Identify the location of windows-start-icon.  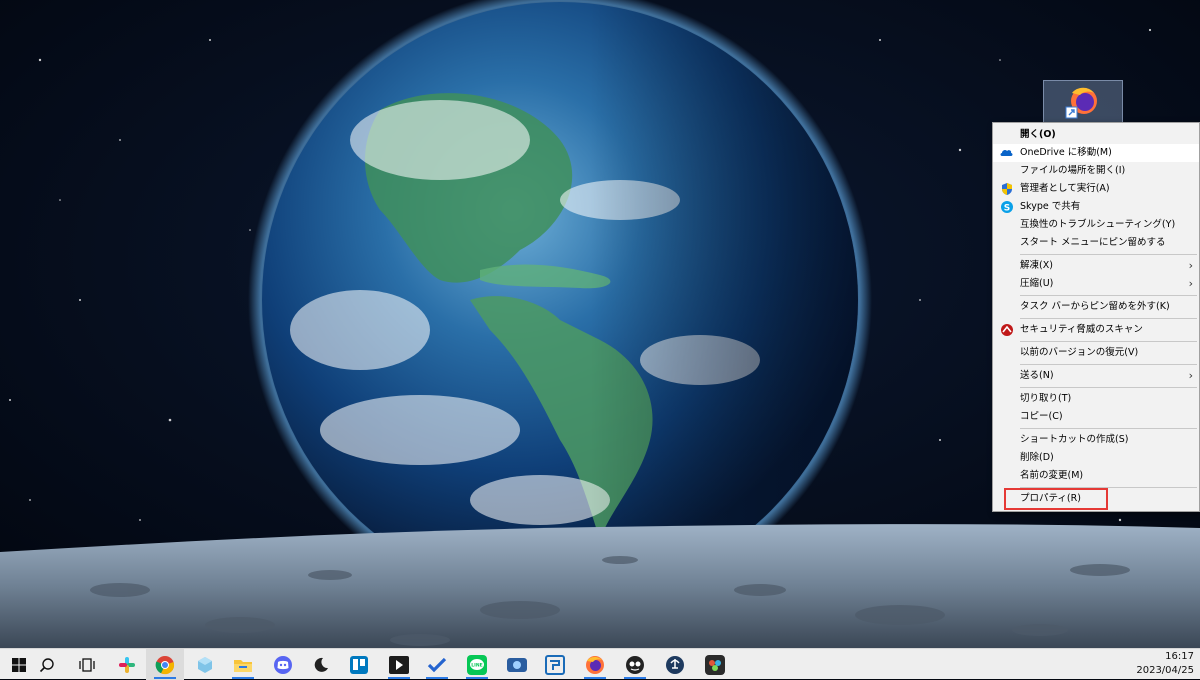
(19, 664).